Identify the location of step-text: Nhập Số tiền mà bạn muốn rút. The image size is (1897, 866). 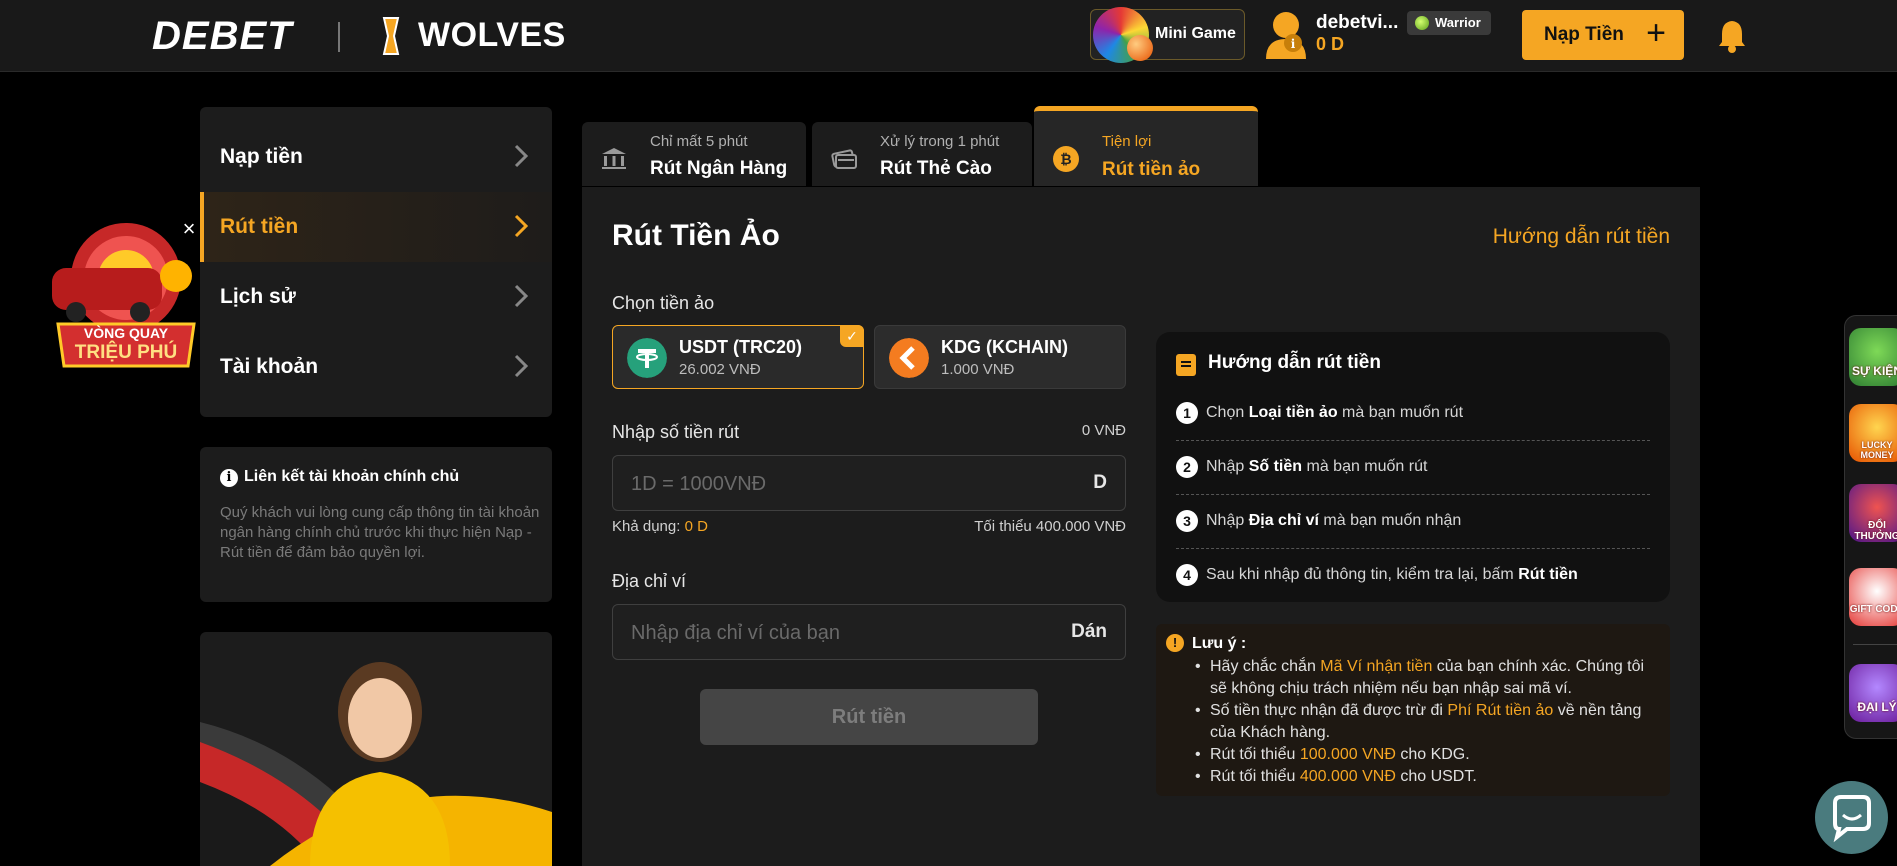
(1317, 466).